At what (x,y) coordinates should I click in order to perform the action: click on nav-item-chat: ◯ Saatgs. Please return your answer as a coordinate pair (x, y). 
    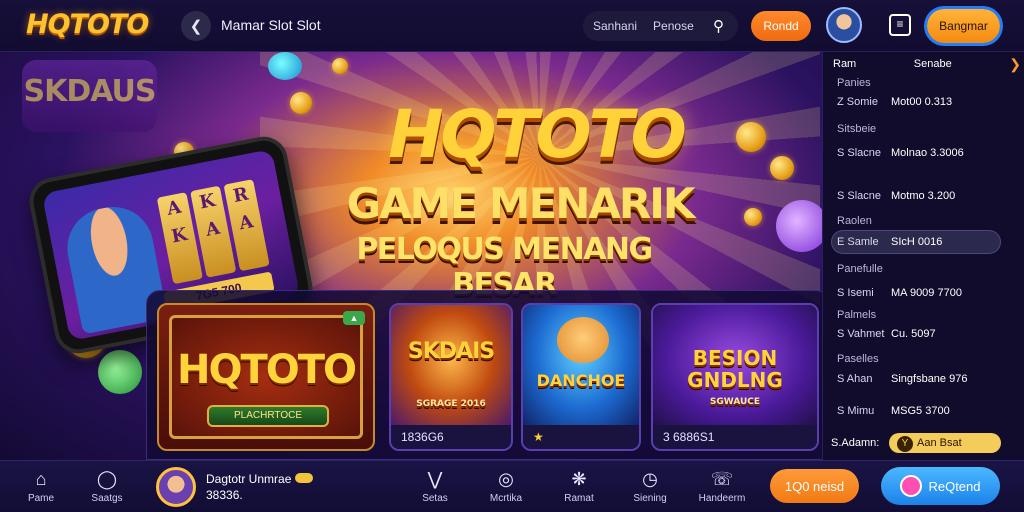
    Looking at the image, I should click on (107, 485).